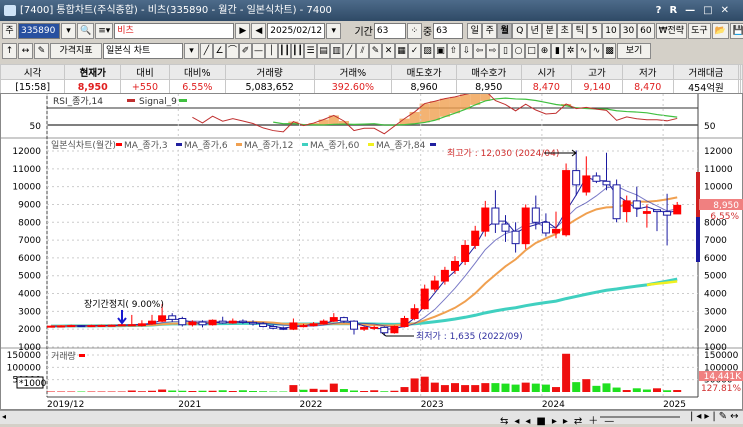  Describe the element at coordinates (549, 31) in the screenshot. I see `interval-5-button: 분` at that location.